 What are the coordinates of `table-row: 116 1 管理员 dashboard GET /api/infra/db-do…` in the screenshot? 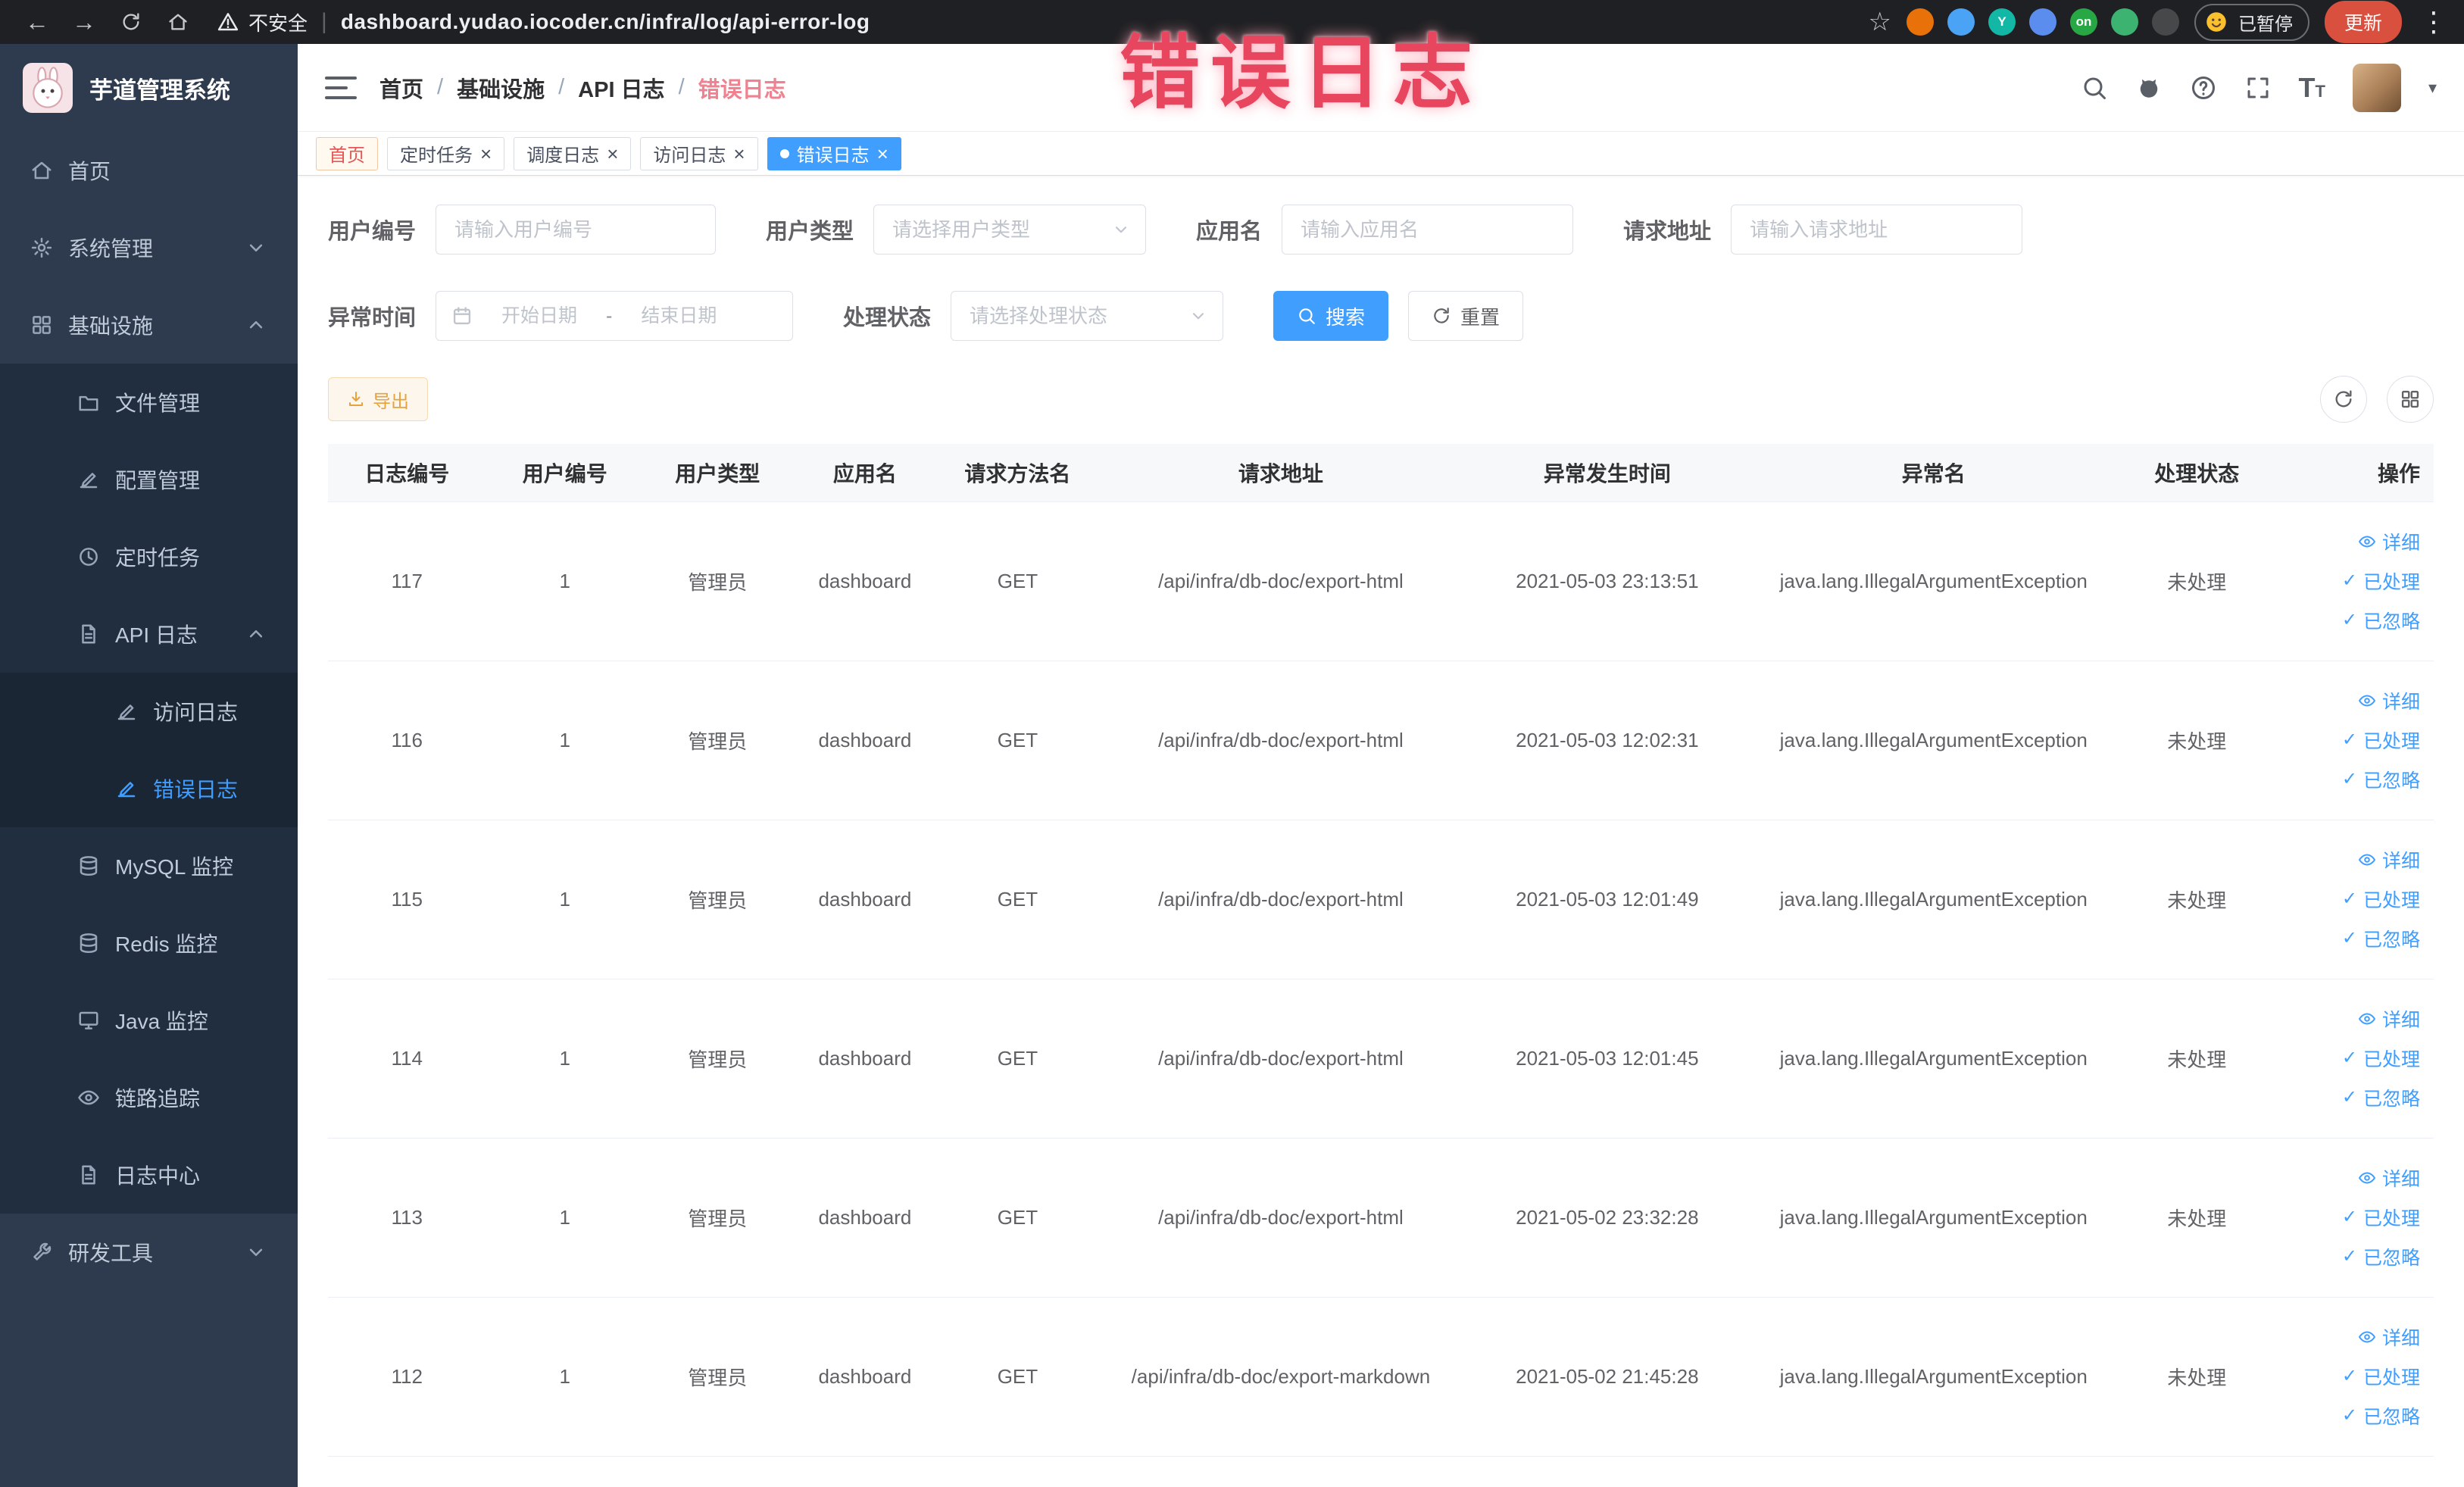 It's located at (1381, 740).